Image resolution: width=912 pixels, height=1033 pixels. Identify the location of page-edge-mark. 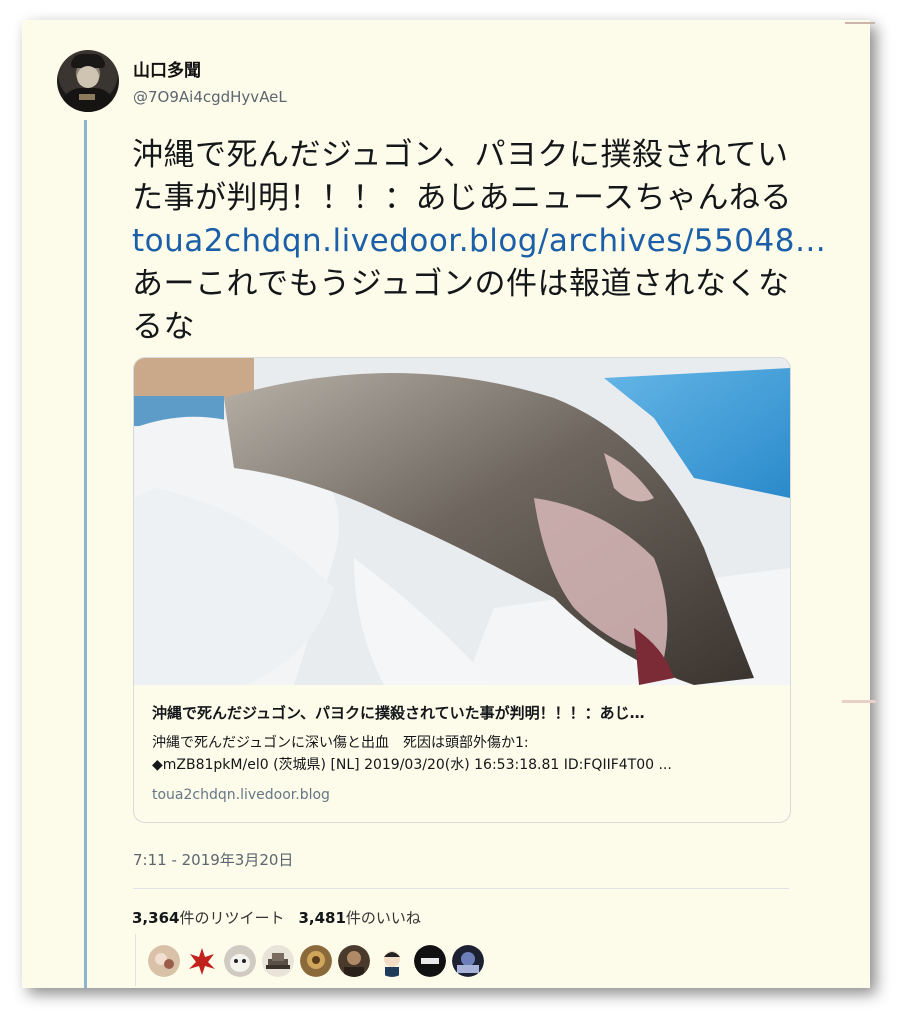
(859, 701).